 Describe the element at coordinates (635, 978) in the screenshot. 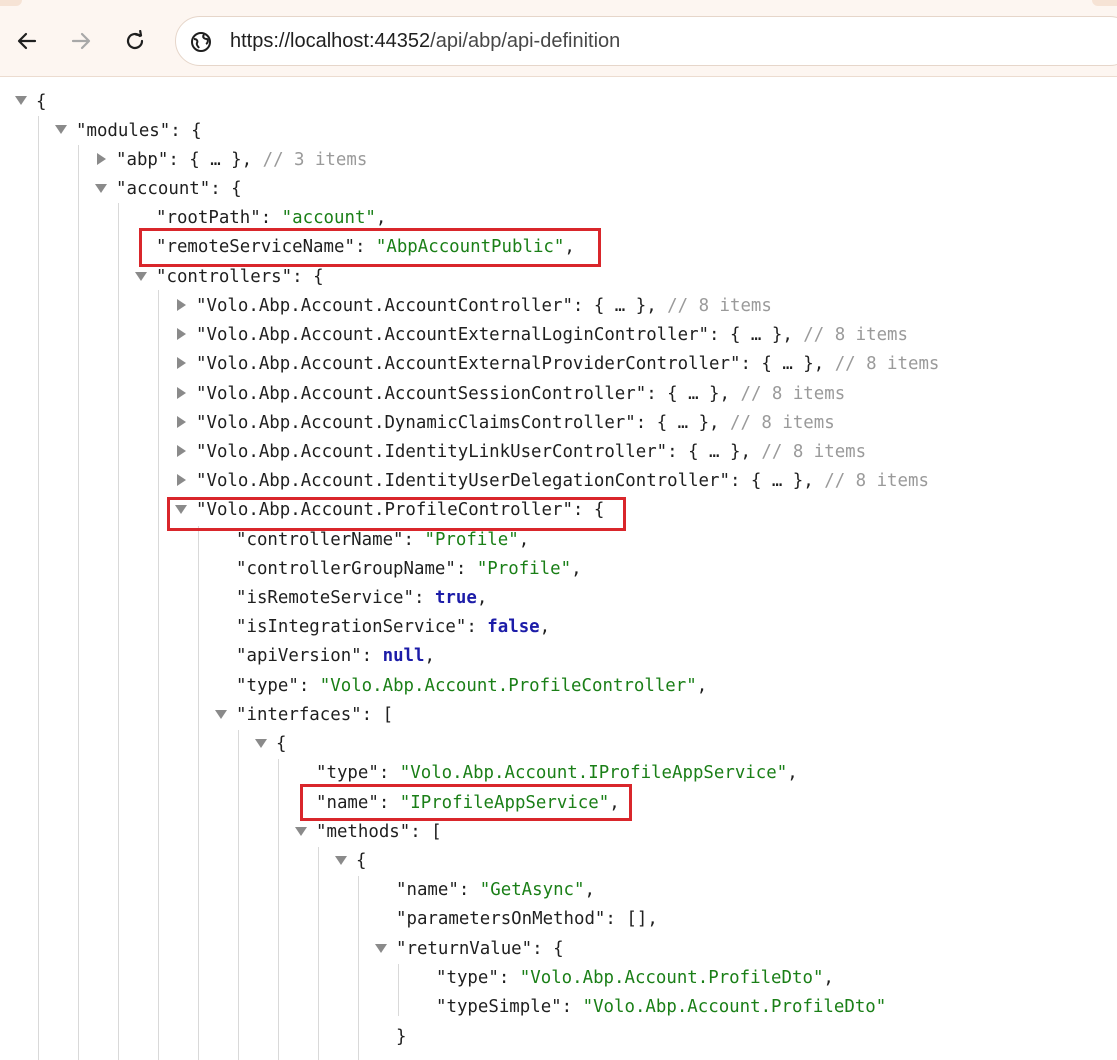

I see `json-line: "type": "Volo.Abp.Account.ProfileDto",` at that location.